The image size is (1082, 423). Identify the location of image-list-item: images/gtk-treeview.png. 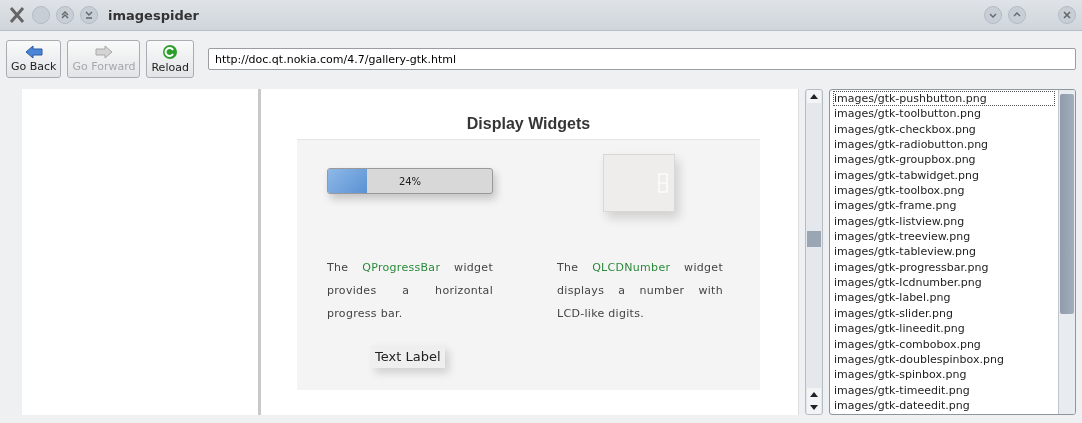
(944, 237).